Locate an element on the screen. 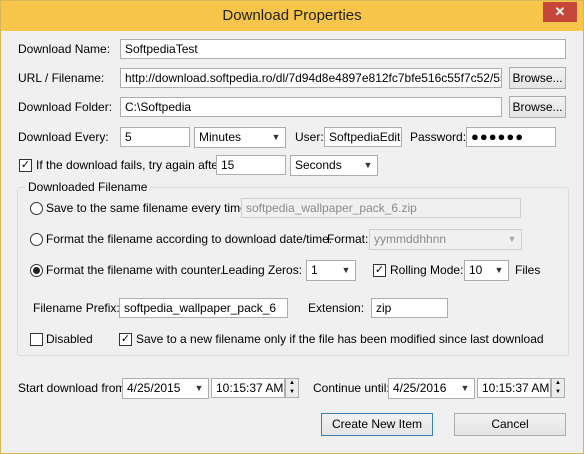 The image size is (584, 454). filename-prefix-label: Filename Prefix: is located at coordinates (76, 308).